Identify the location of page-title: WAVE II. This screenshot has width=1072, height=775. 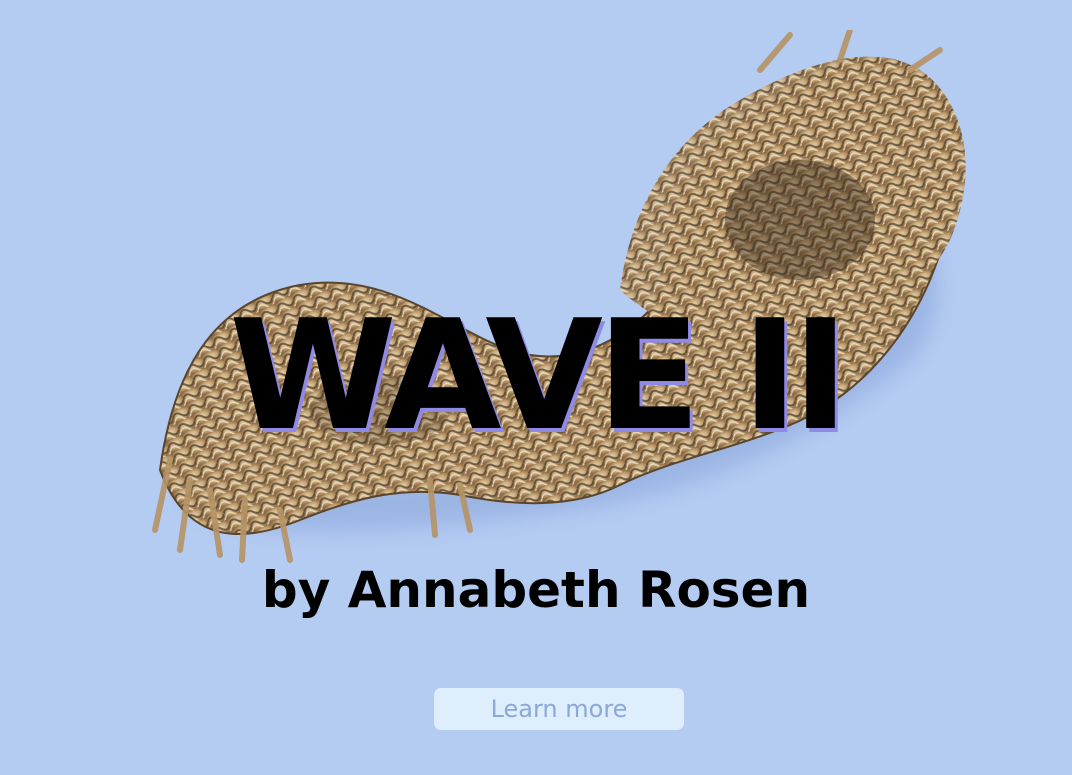
(539, 375).